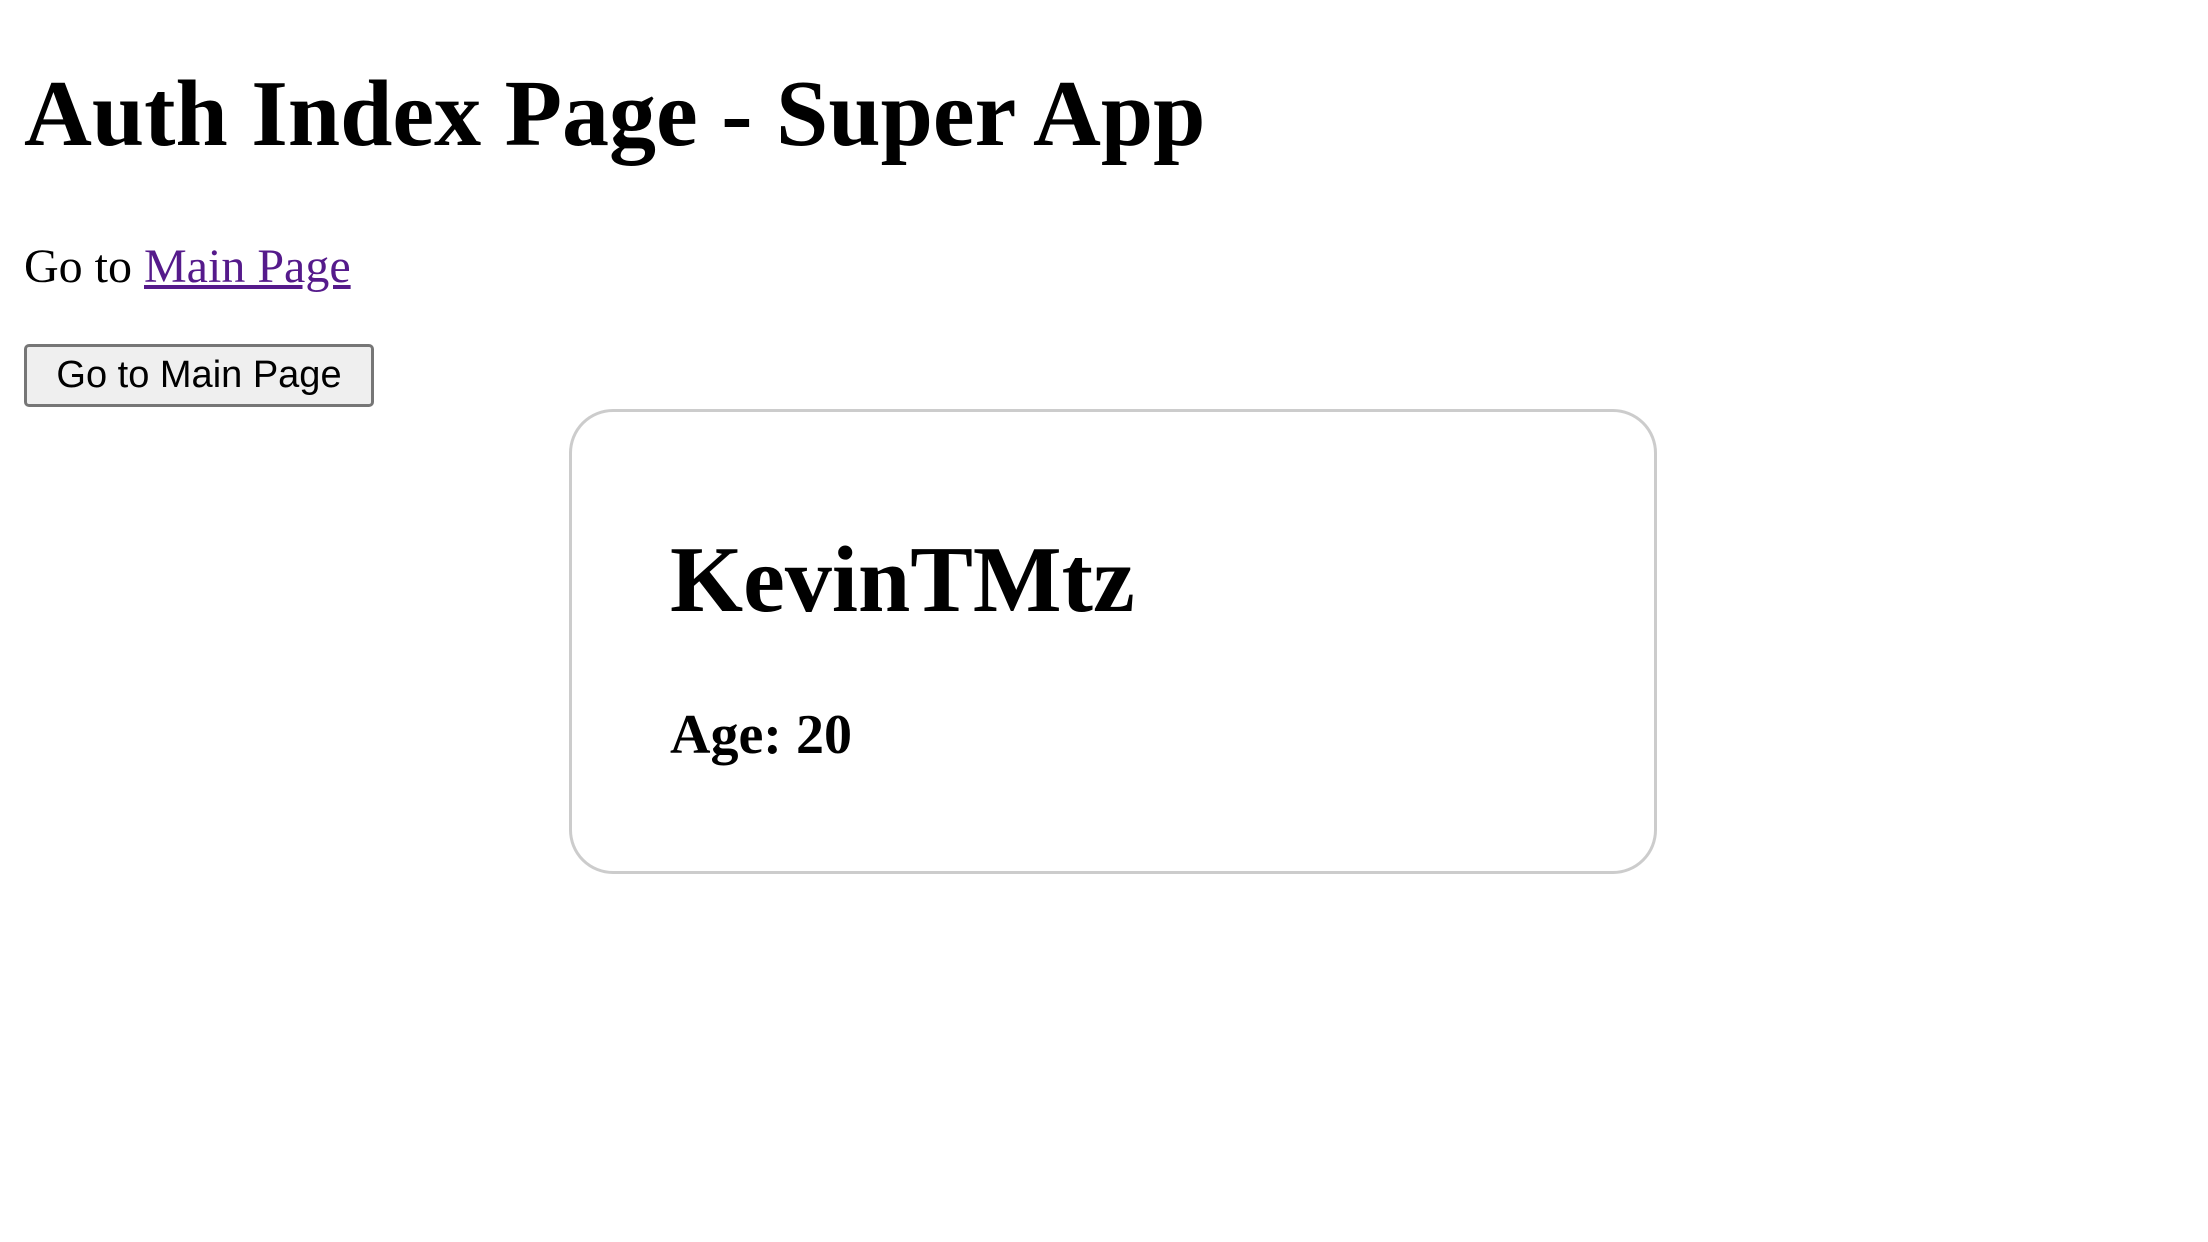  I want to click on profile-name: KevinTMtz, so click(902, 580).